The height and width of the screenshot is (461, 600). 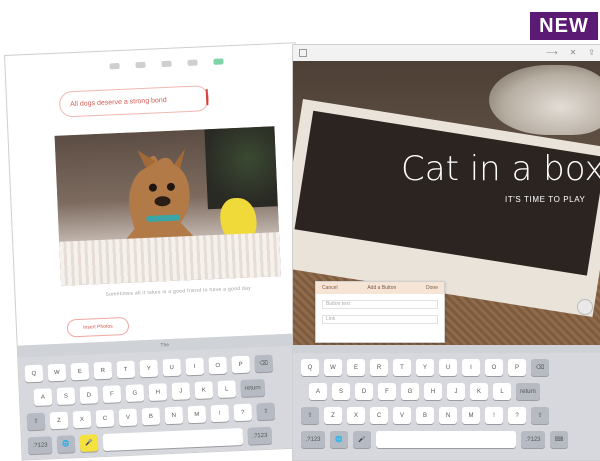 What do you see at coordinates (559, 439) in the screenshot?
I see `keyboard-dismiss-icon: ⌨` at bounding box center [559, 439].